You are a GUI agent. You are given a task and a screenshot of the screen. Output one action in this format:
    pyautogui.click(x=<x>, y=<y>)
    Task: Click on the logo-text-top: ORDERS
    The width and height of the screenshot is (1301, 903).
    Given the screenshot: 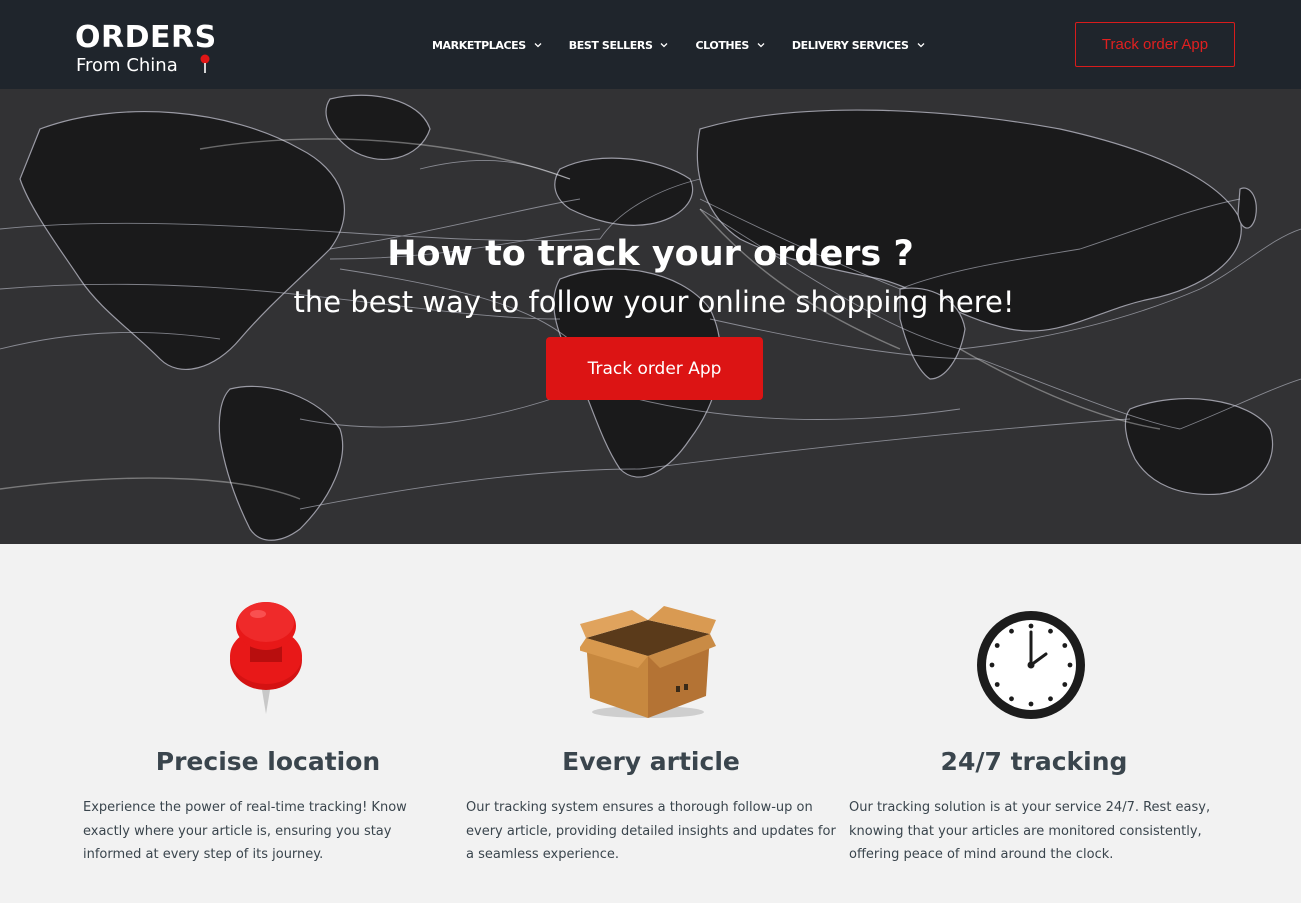 What is the action you would take?
    pyautogui.click(x=146, y=37)
    